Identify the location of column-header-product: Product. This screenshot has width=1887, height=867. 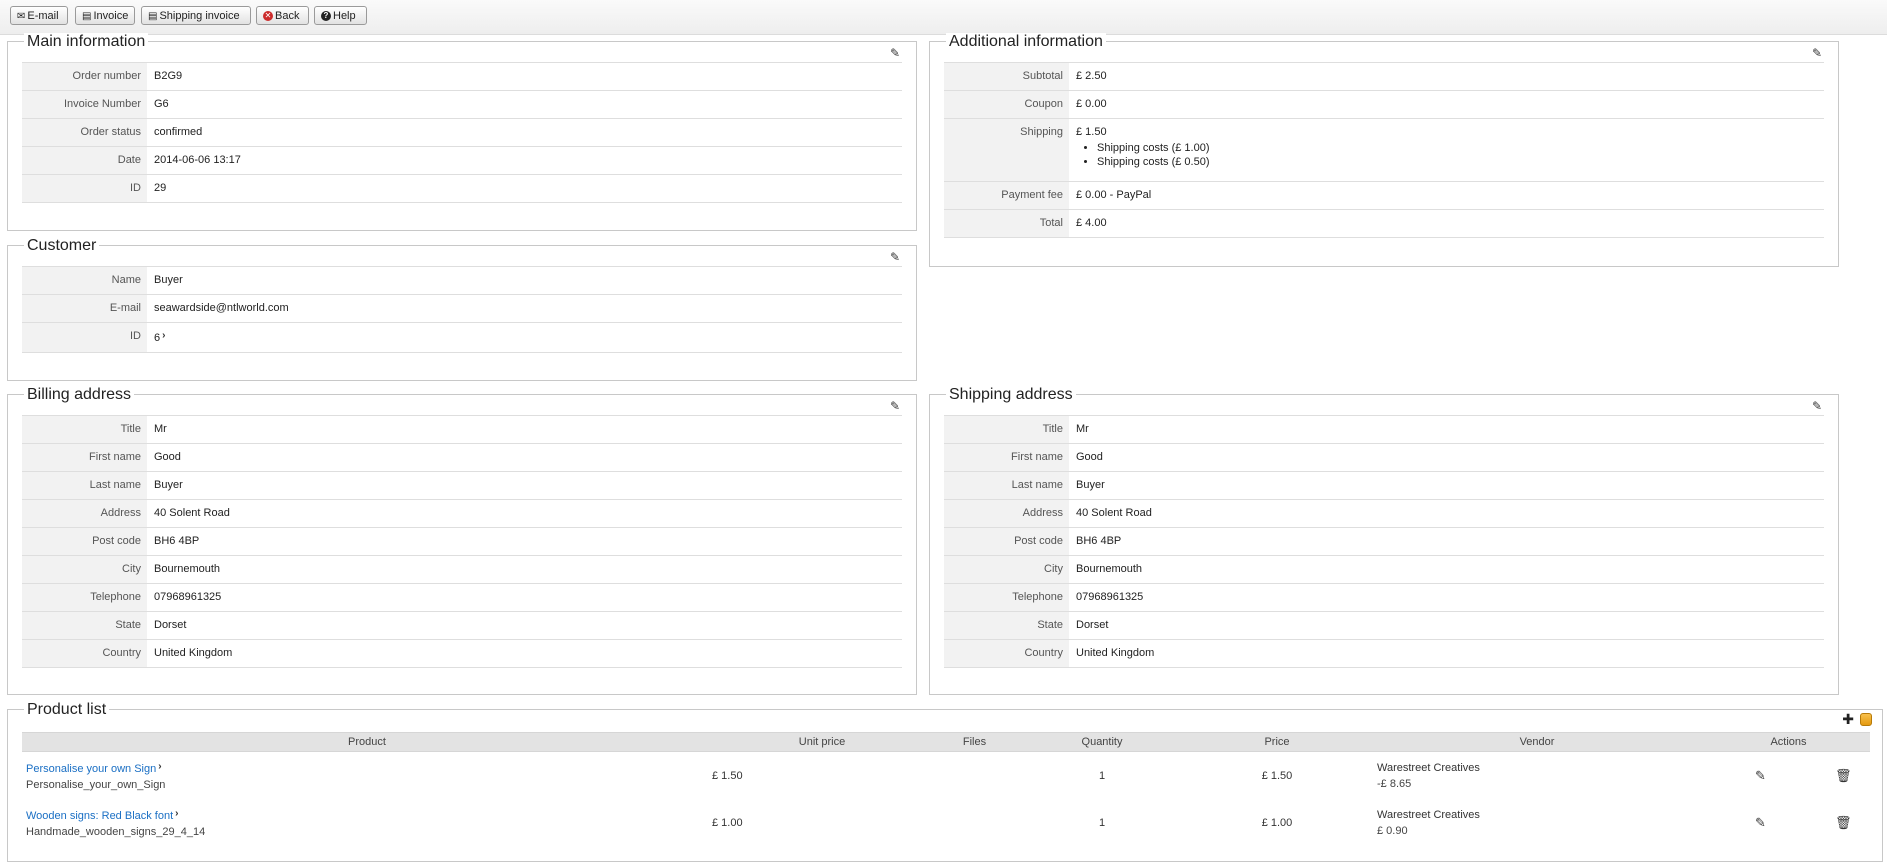
(367, 742).